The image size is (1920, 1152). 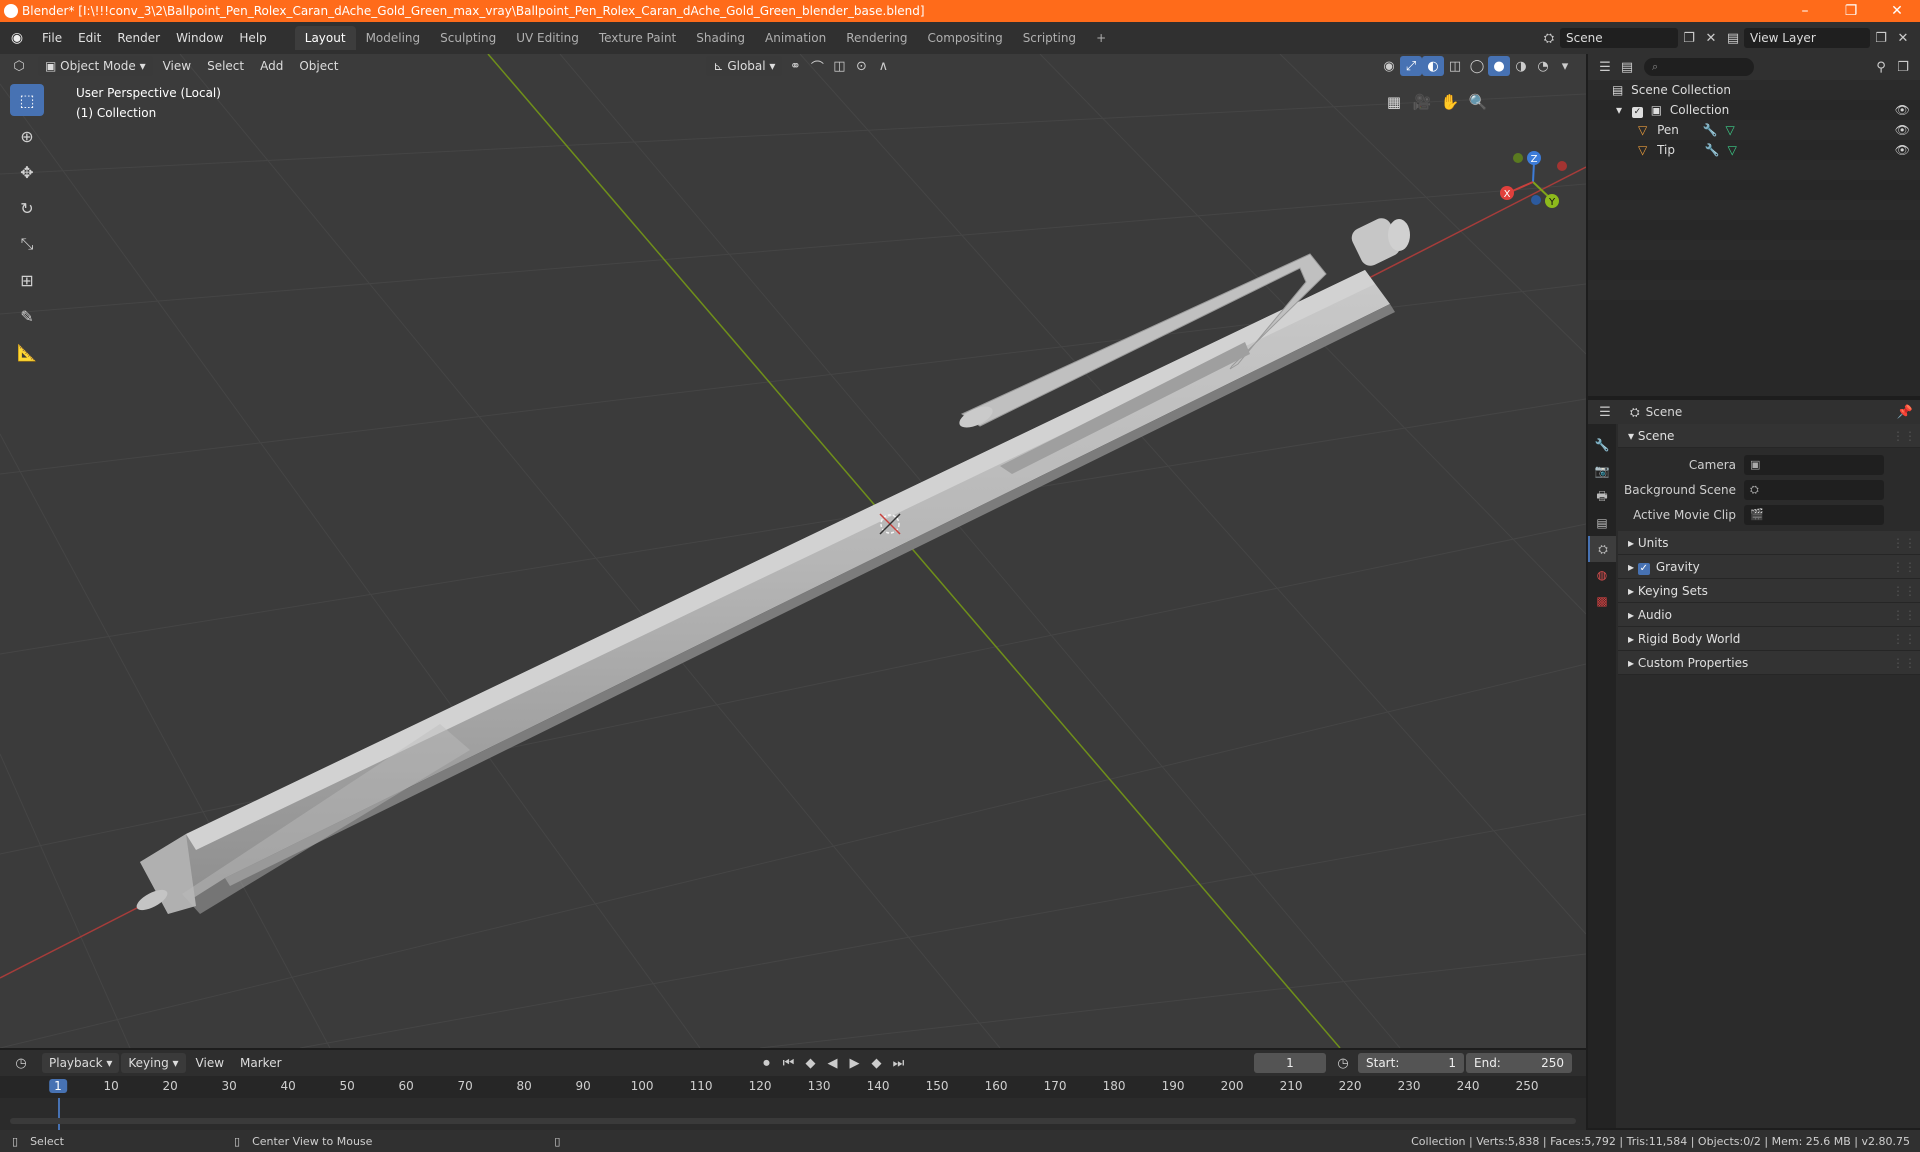 I want to click on timeline-scrollbar, so click(x=793, y=1121).